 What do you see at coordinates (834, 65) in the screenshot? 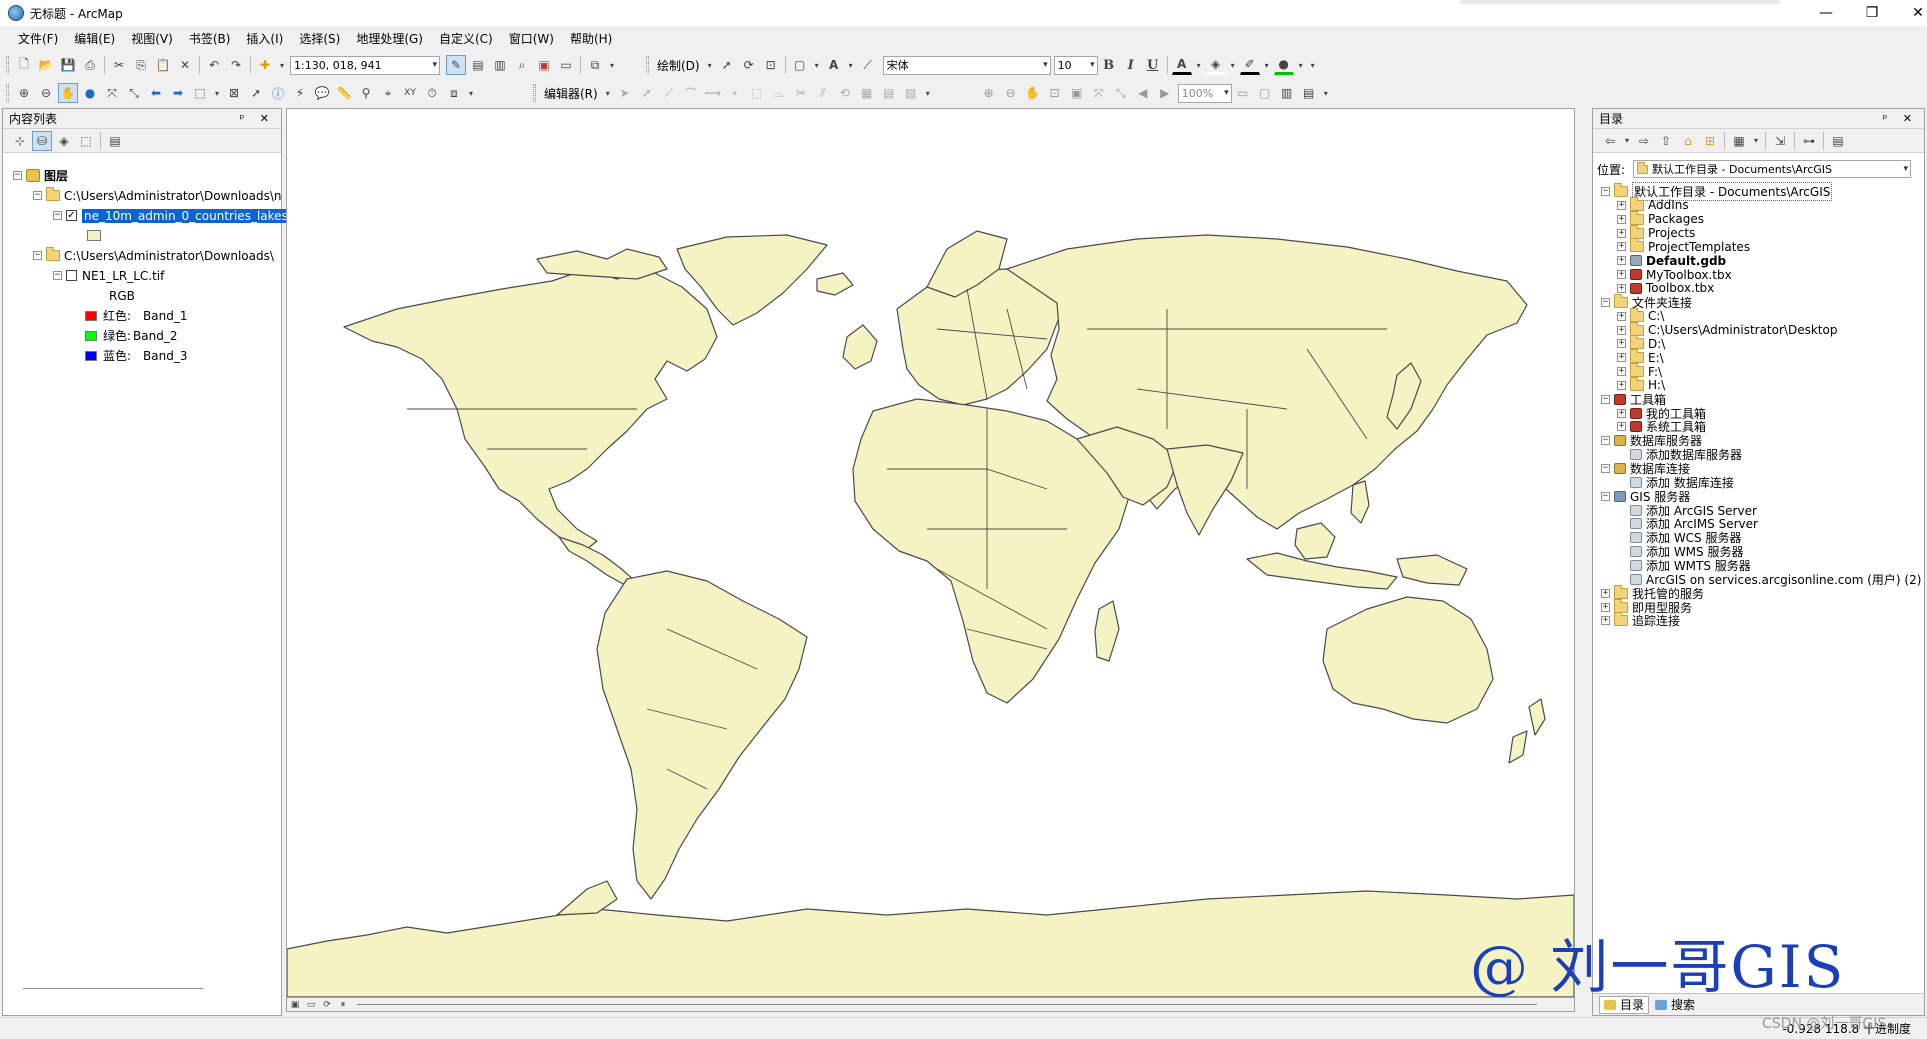
I see `text-icon: A` at bounding box center [834, 65].